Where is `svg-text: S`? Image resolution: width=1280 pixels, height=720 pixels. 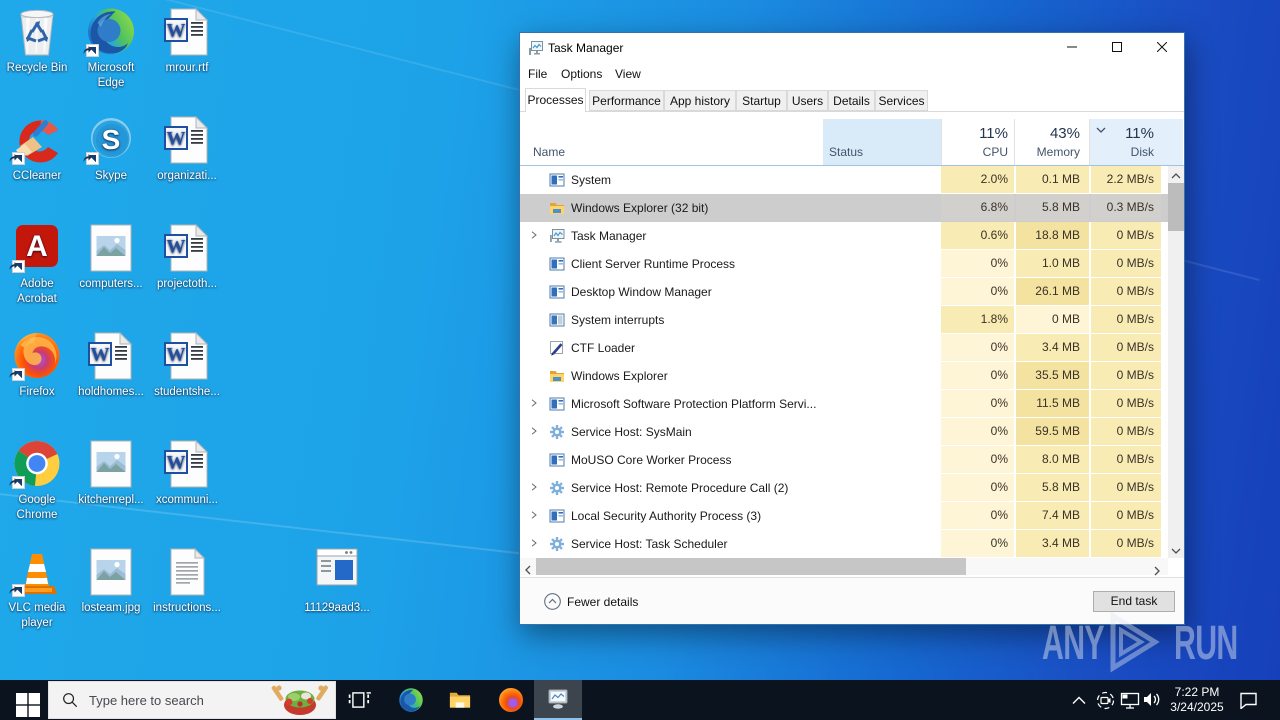 svg-text: S is located at coordinates (111, 139).